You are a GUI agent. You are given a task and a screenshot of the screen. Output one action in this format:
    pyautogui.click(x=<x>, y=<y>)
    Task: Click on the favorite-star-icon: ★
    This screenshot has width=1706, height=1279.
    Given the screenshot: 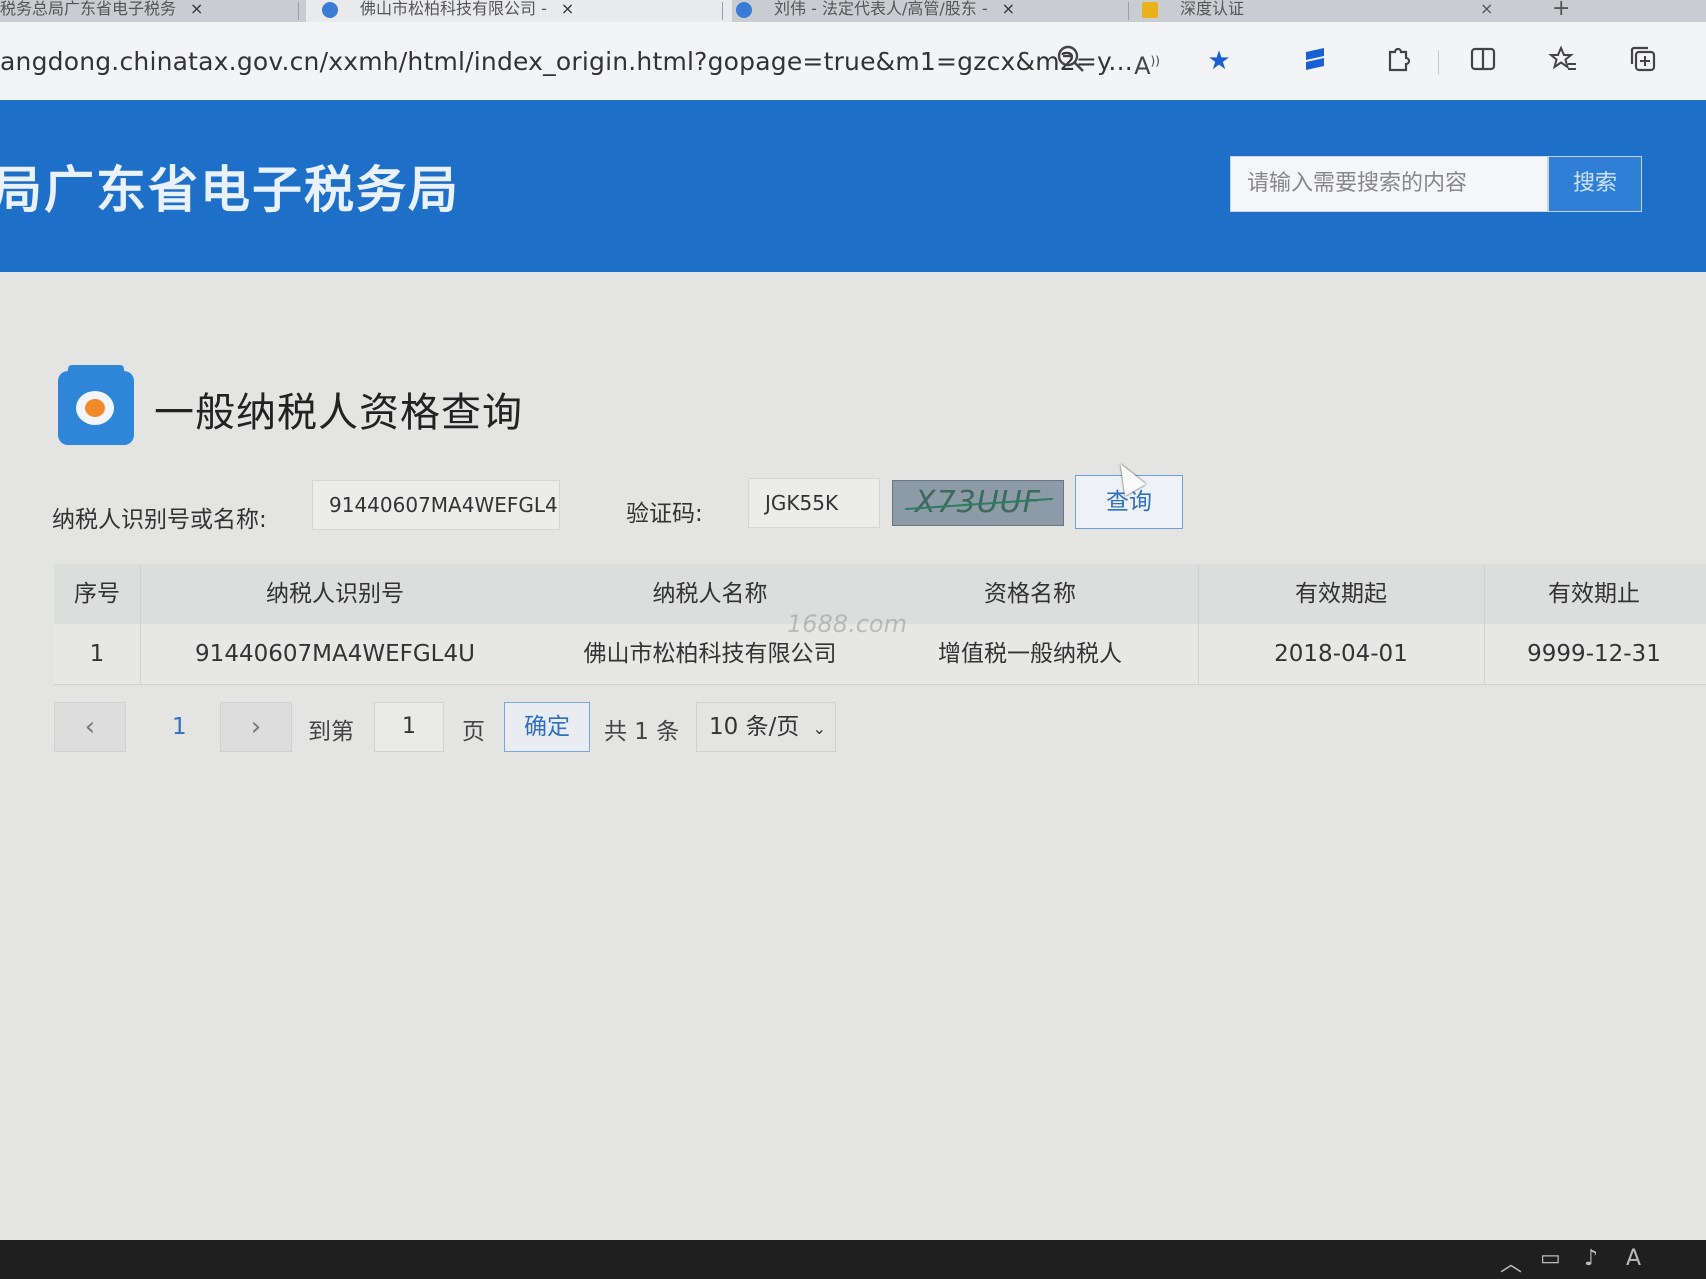 What is the action you would take?
    pyautogui.click(x=1219, y=61)
    